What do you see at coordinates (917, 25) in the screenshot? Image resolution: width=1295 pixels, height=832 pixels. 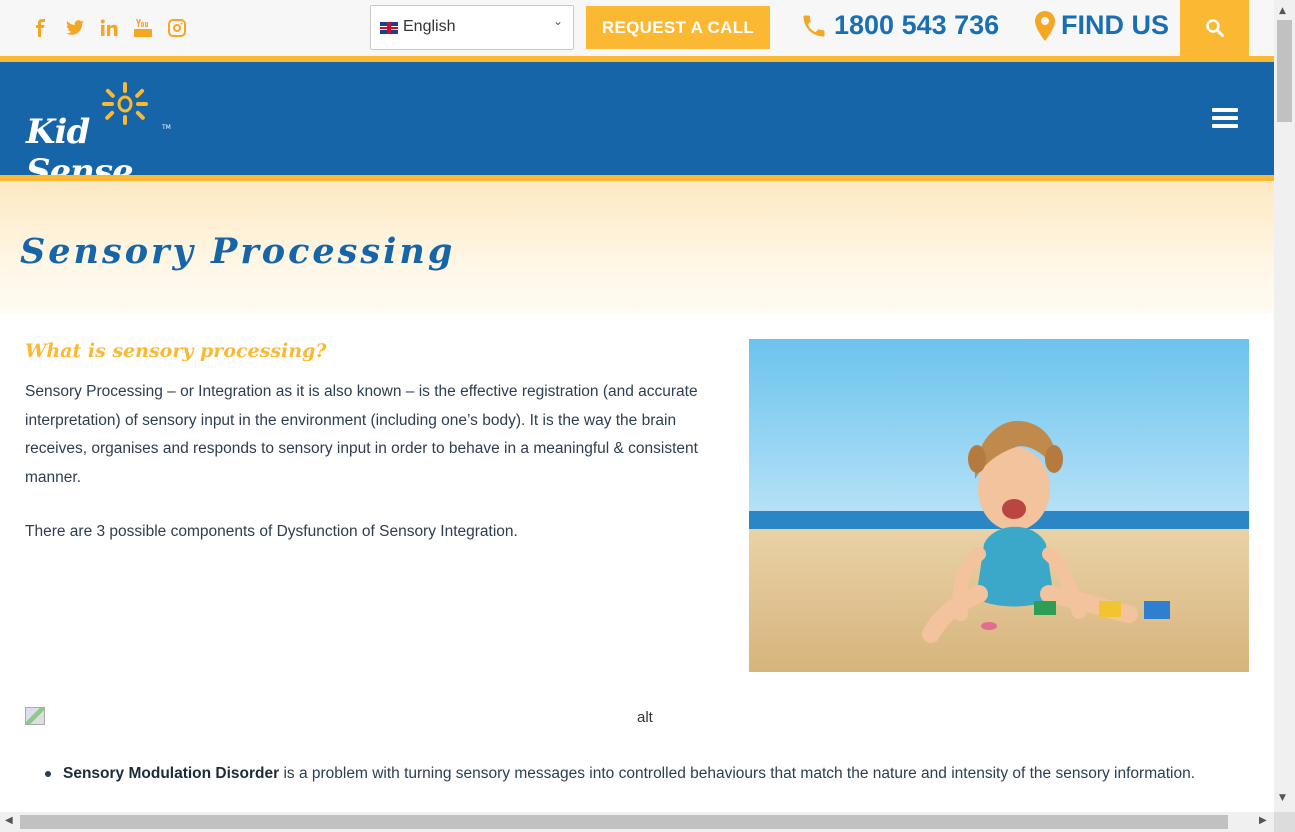 I see `phone-number: 1800 543 736` at bounding box center [917, 25].